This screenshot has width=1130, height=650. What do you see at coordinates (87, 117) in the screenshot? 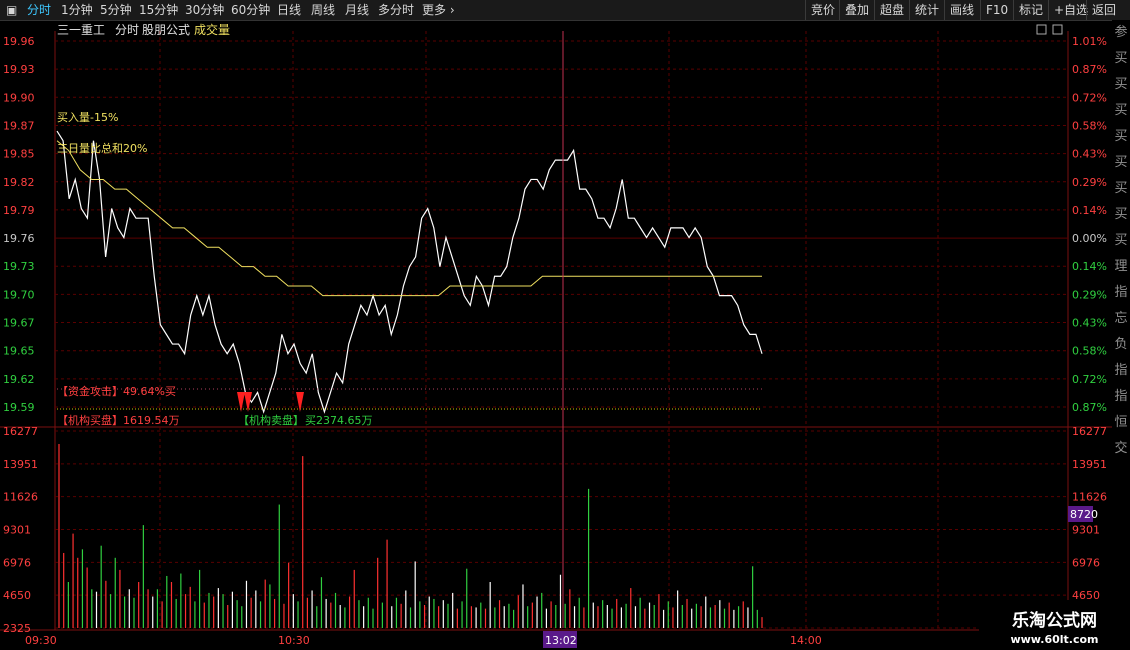
I see `annotation-buy-volume: 买入量-15%` at bounding box center [87, 117].